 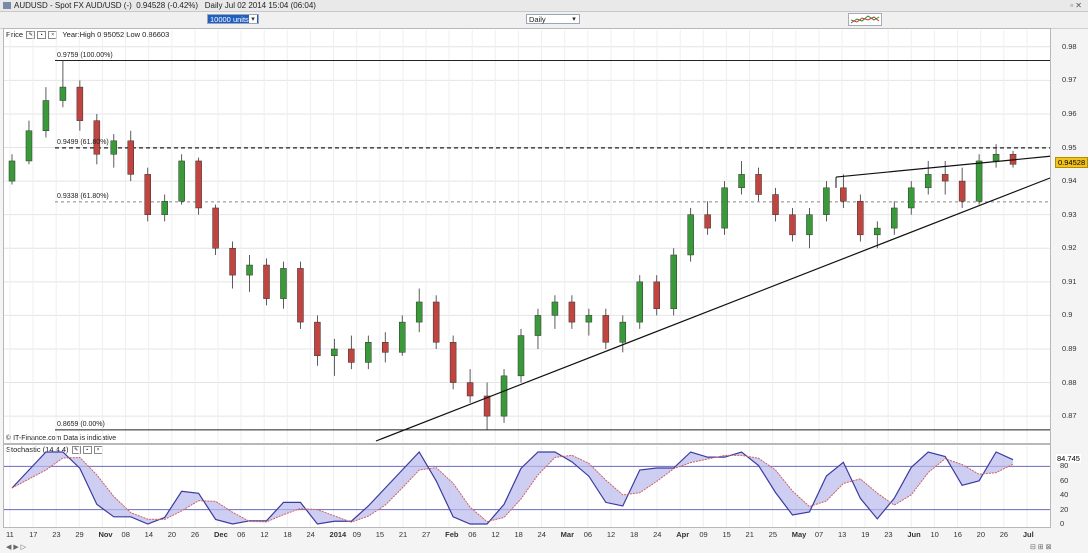 I want to click on year-high-low: Year:High 0.95052 Low 0.86603, so click(x=116, y=34).